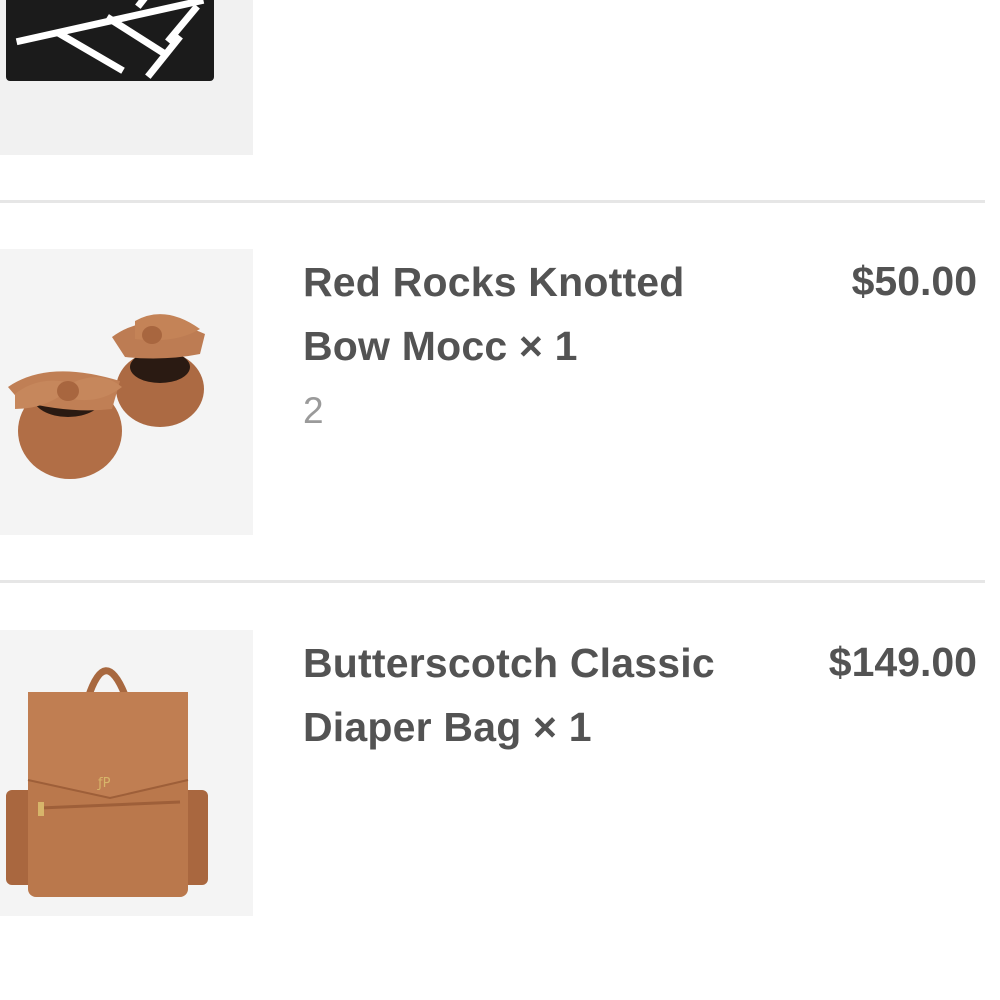  I want to click on product-image-item-3: ƒP, so click(126, 773).